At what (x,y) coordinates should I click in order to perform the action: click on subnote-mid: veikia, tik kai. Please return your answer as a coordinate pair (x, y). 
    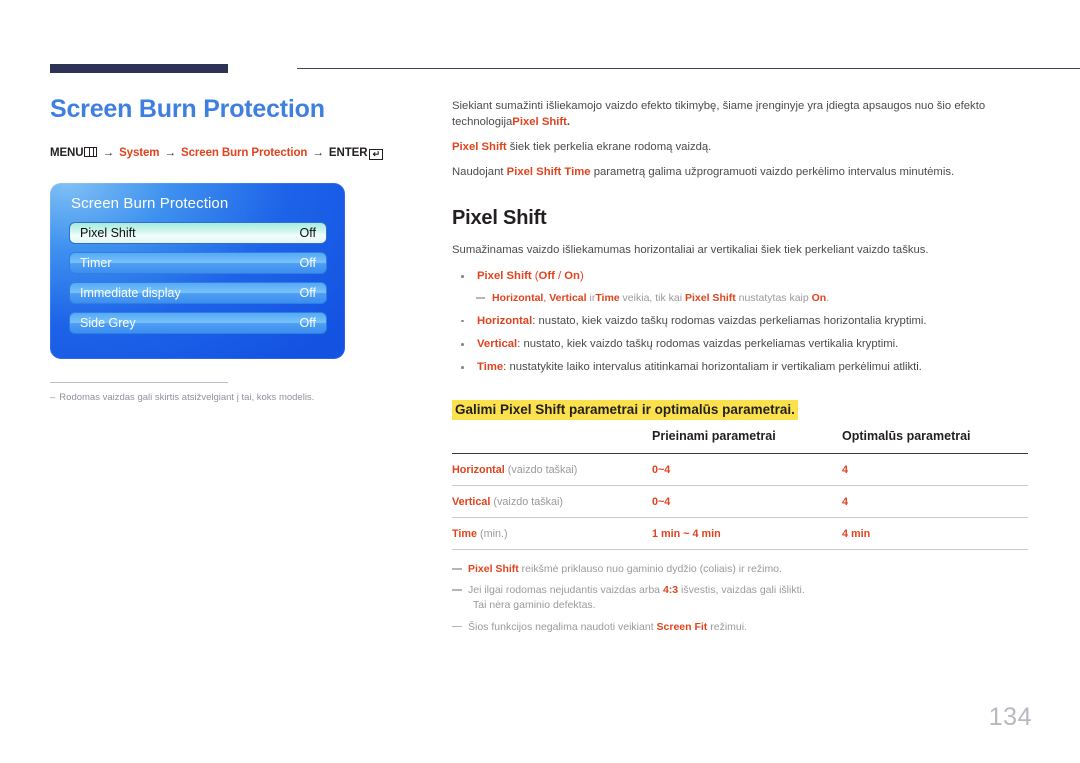
    Looking at the image, I should click on (652, 298).